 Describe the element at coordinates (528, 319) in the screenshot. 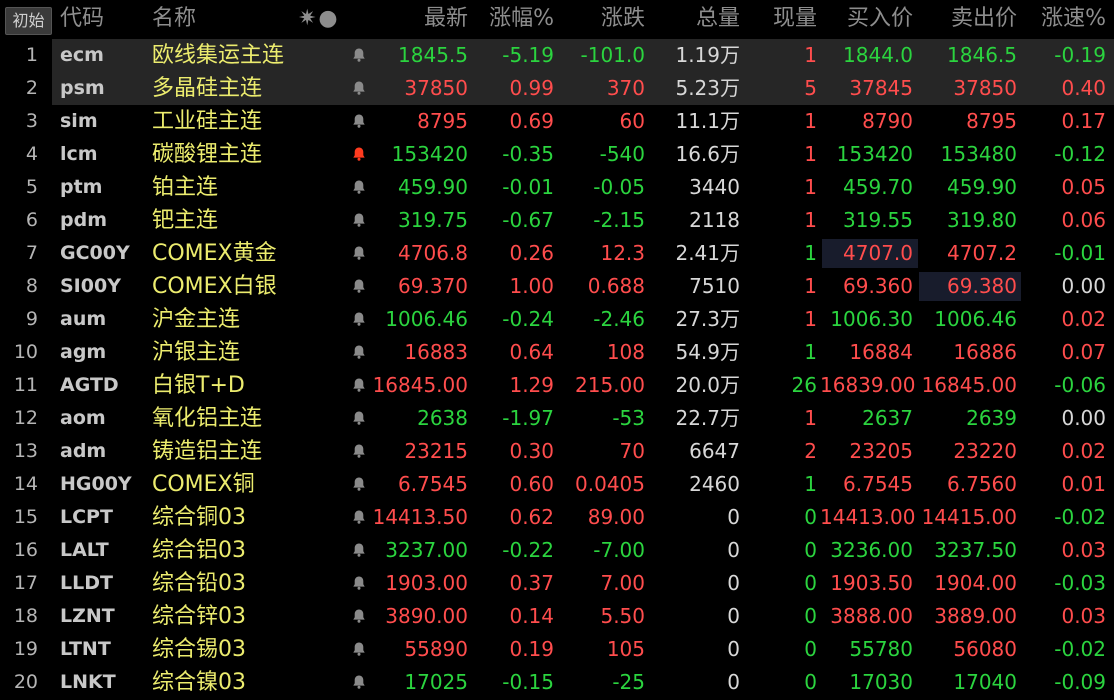

I see `row-pct: -0.24` at that location.